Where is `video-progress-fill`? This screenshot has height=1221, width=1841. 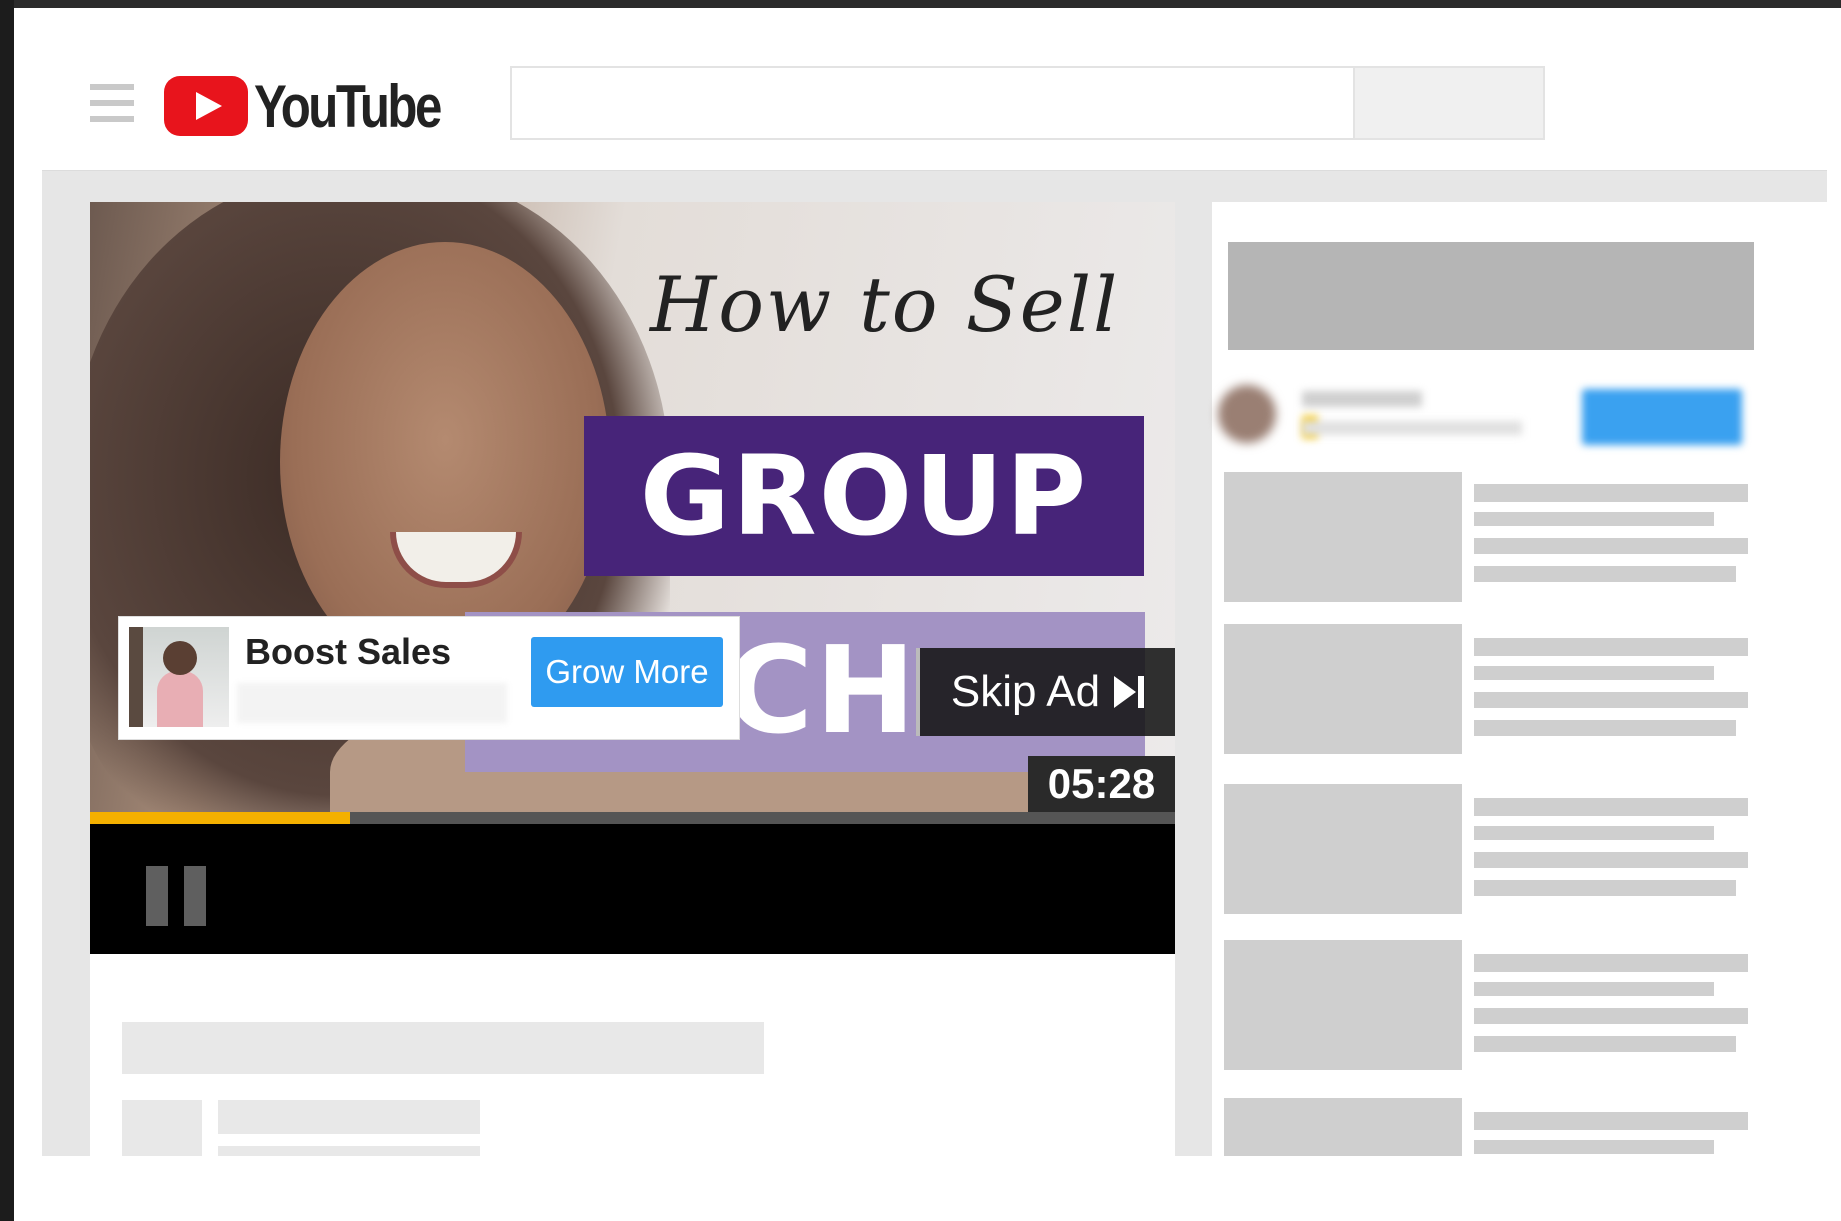 video-progress-fill is located at coordinates (220, 818).